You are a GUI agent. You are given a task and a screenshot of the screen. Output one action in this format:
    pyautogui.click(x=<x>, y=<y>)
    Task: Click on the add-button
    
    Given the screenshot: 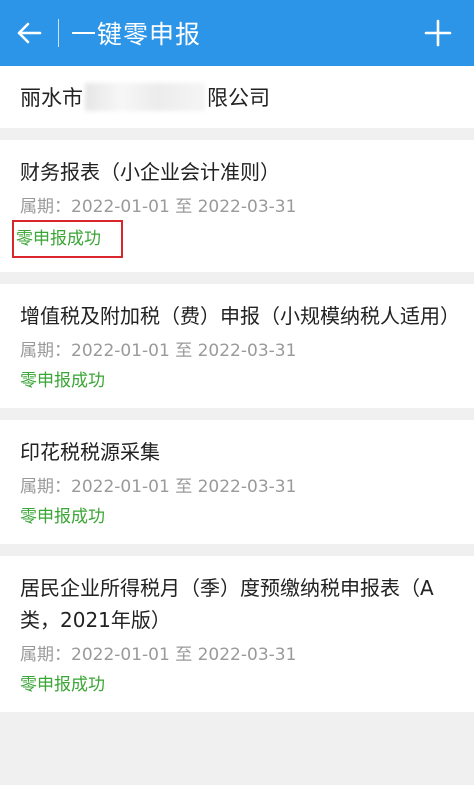 What is the action you would take?
    pyautogui.click(x=438, y=33)
    